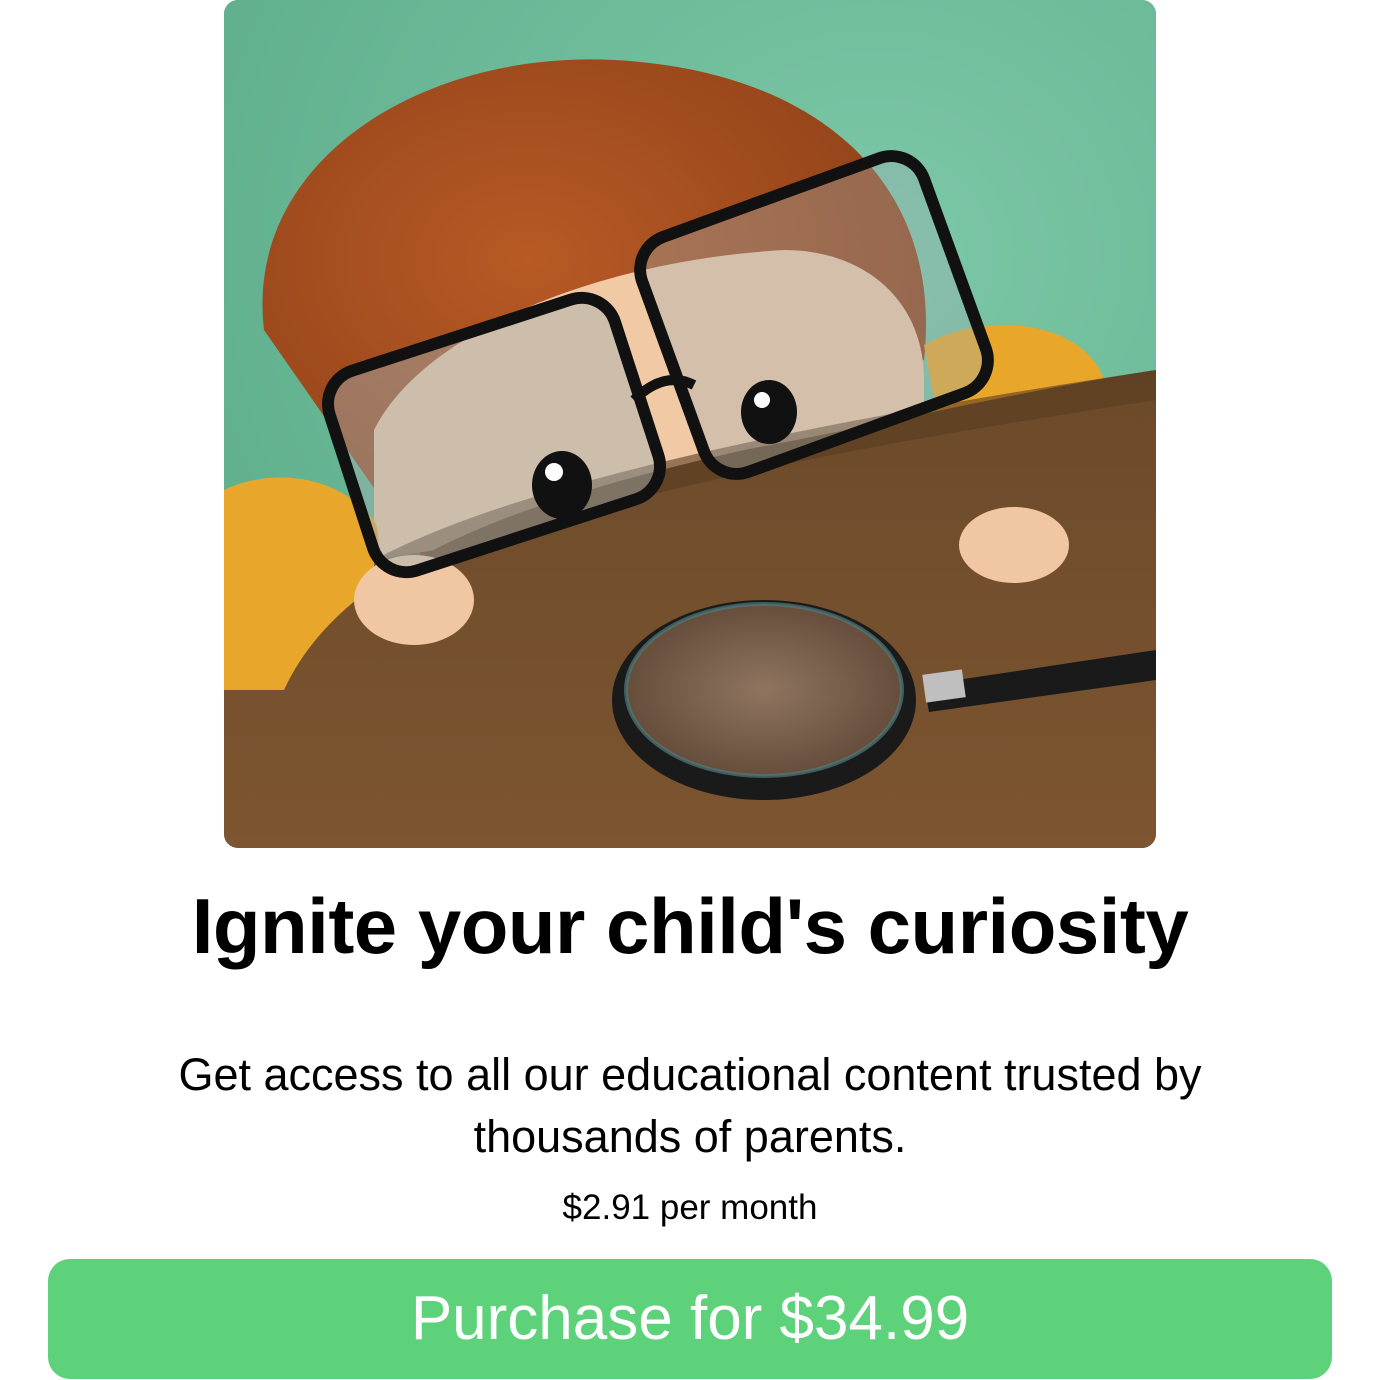  I want to click on monthly-price-note: $2.91 per month, so click(690, 1207).